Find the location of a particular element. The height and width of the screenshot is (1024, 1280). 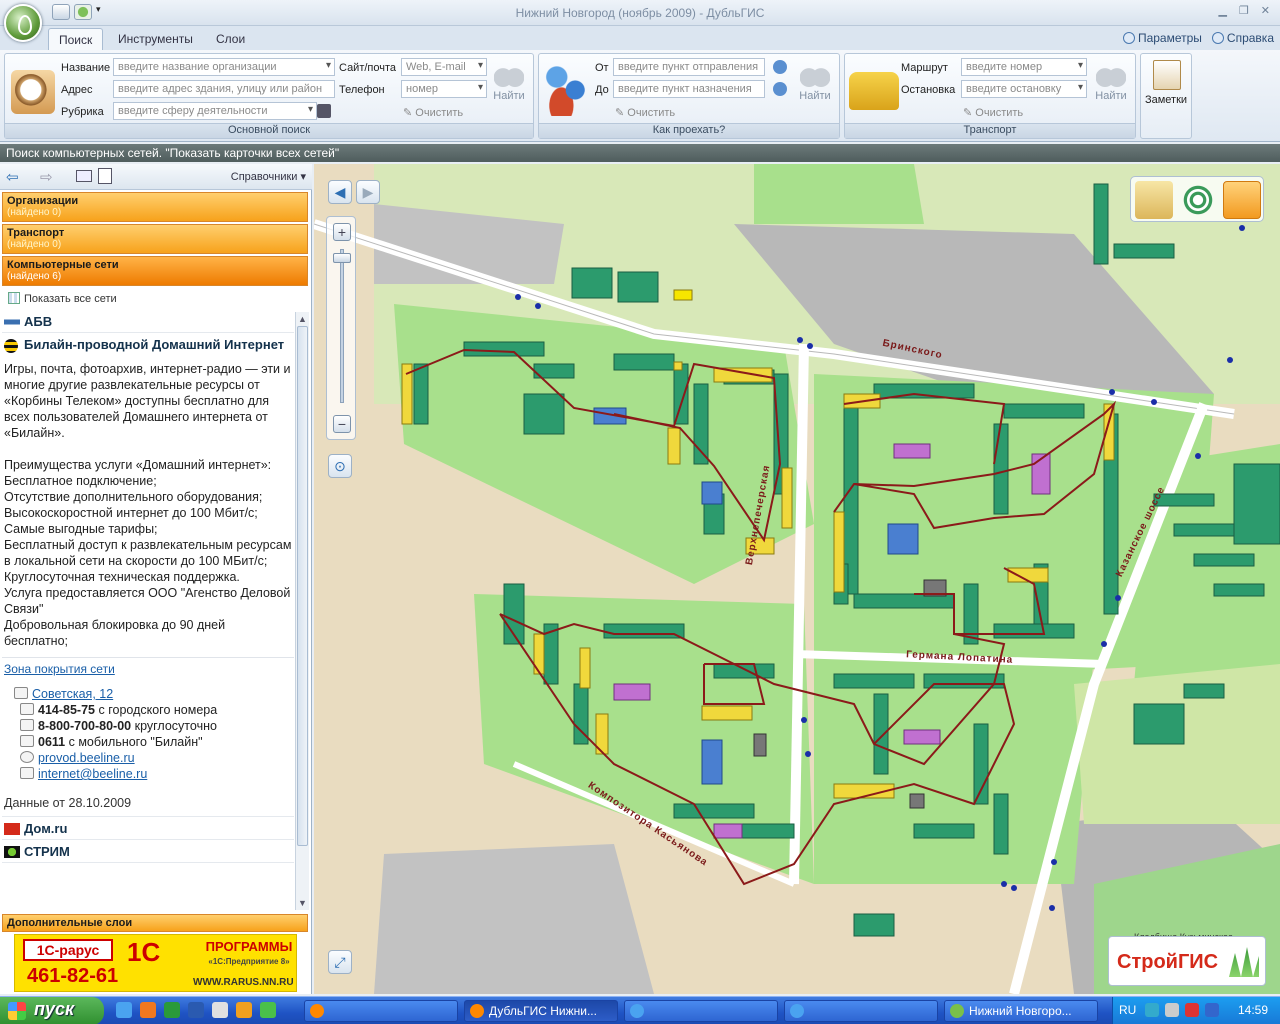

category-networks: Компьютерные сети (найдено 6) is located at coordinates (155, 271).